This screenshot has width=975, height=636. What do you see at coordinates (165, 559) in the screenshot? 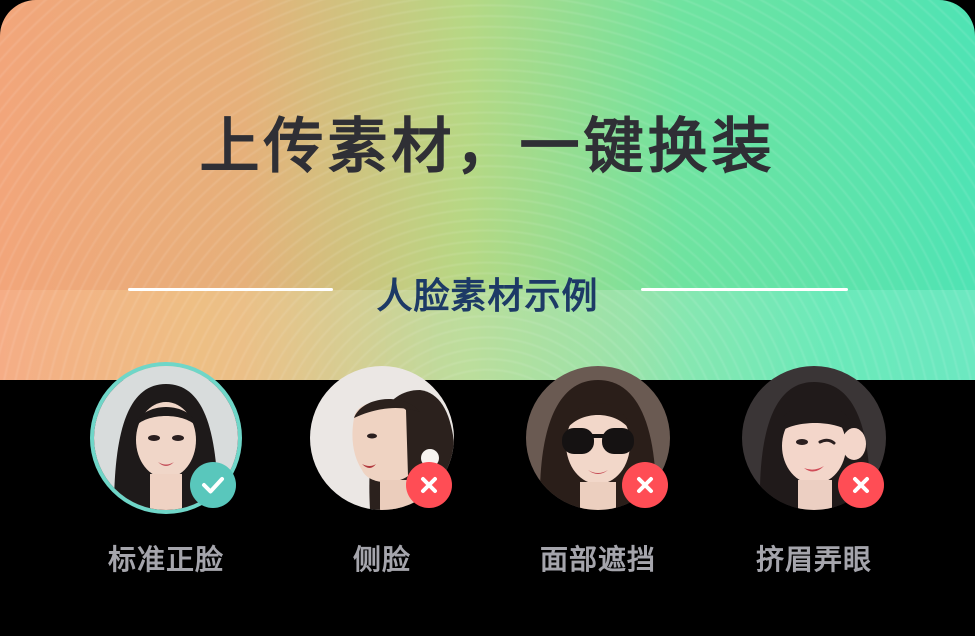
I see `example-label: 标准正脸` at bounding box center [165, 559].